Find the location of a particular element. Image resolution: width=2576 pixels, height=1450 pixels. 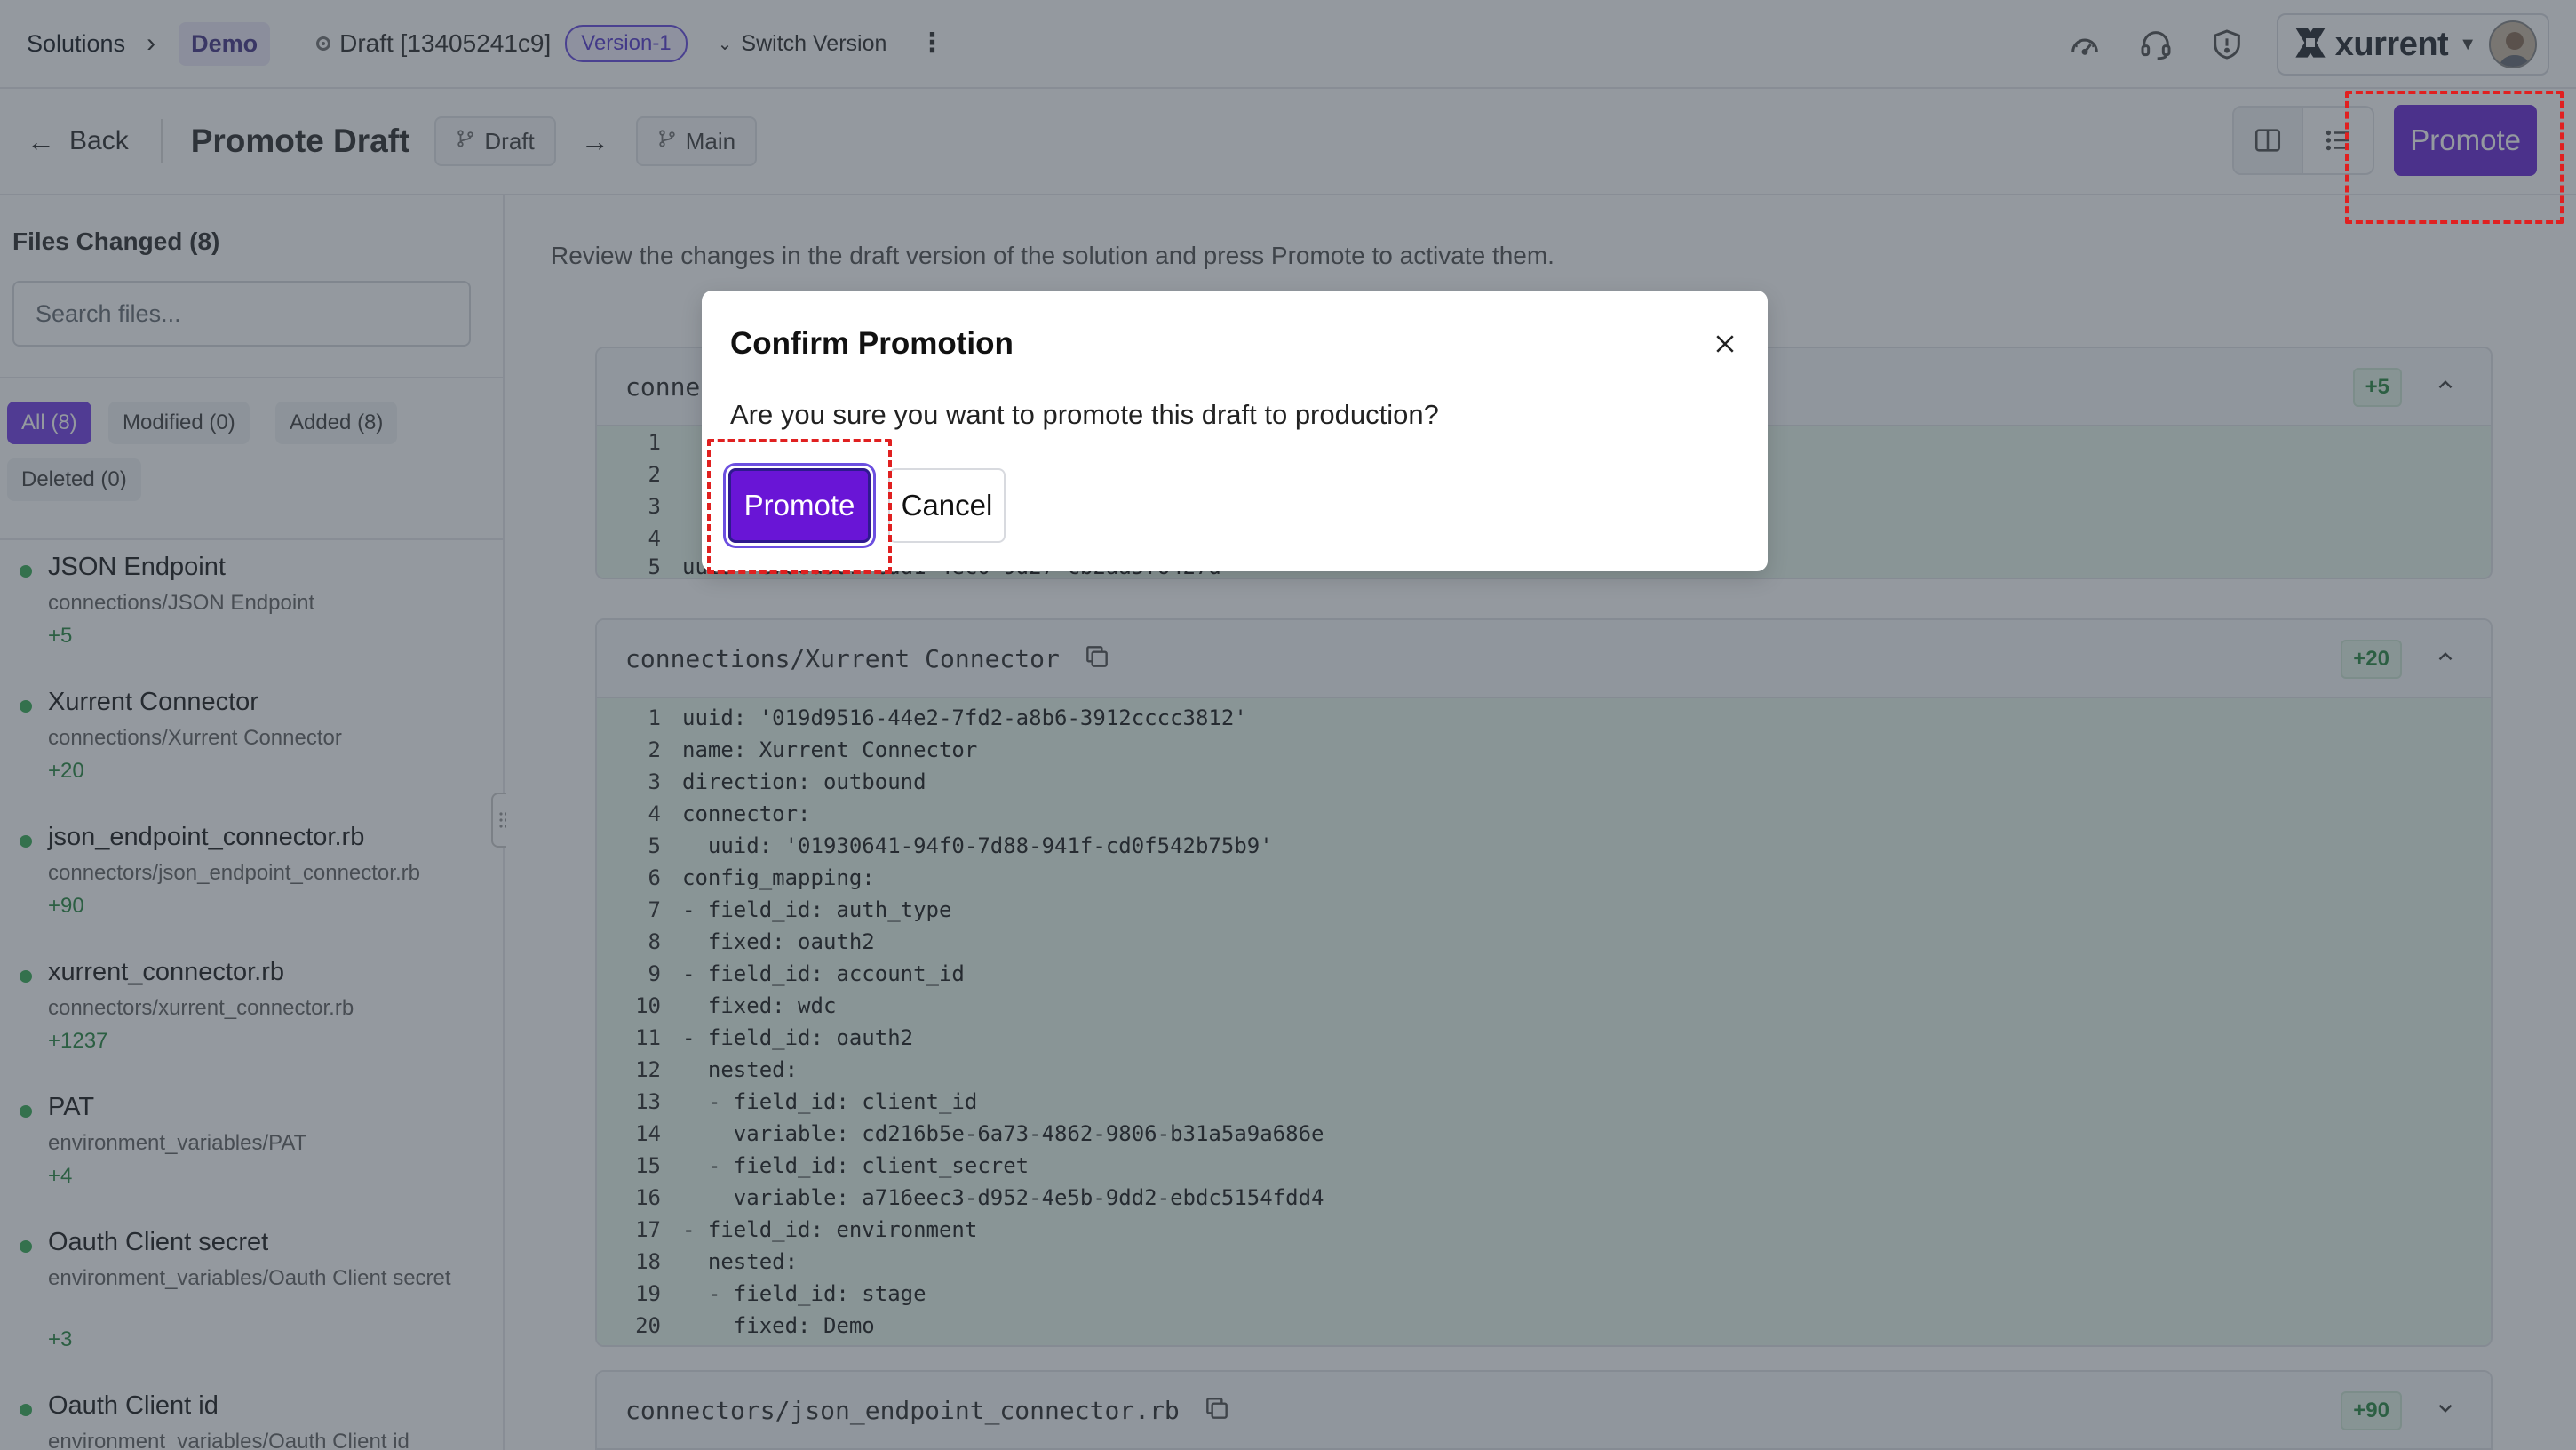

close-icon is located at coordinates (1725, 344).